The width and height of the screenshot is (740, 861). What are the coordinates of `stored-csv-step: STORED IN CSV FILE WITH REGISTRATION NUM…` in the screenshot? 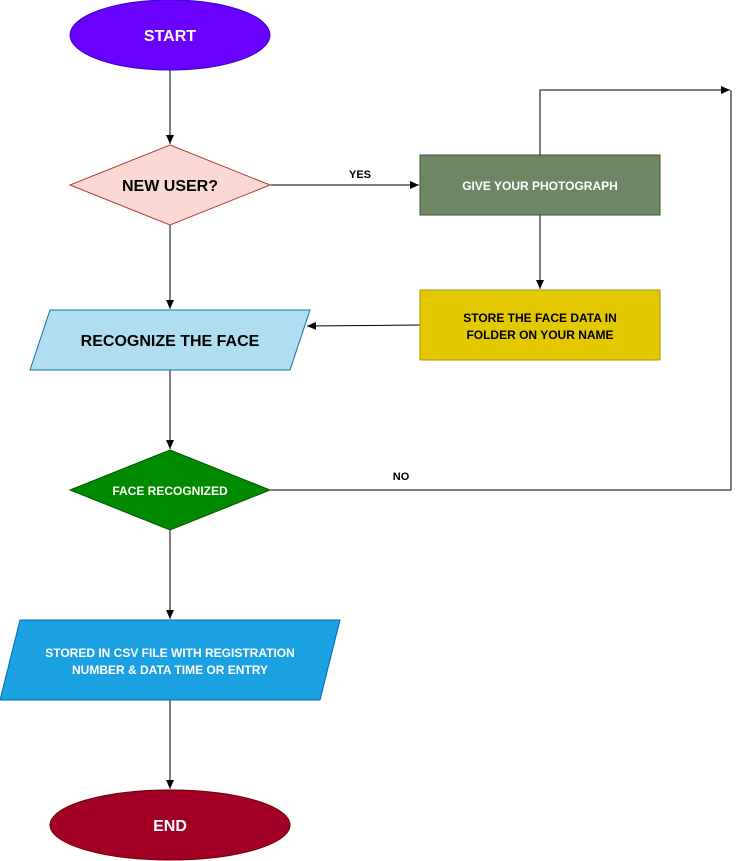 It's located at (170, 660).